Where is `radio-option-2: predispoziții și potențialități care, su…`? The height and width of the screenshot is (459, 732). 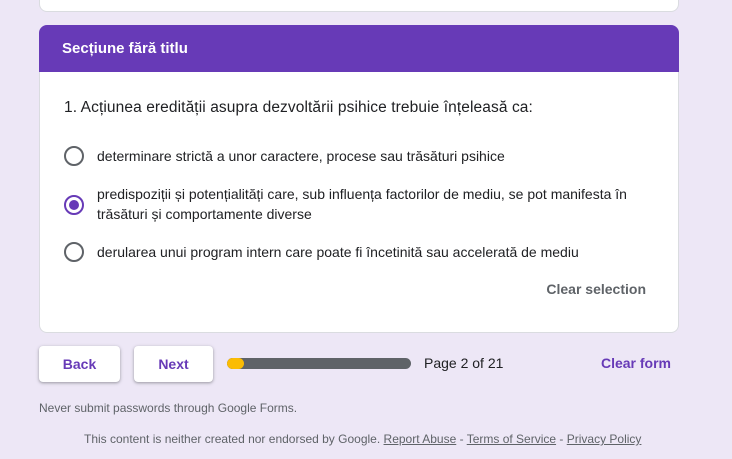 radio-option-2: predispoziții și potențialități care, su… is located at coordinates (359, 204).